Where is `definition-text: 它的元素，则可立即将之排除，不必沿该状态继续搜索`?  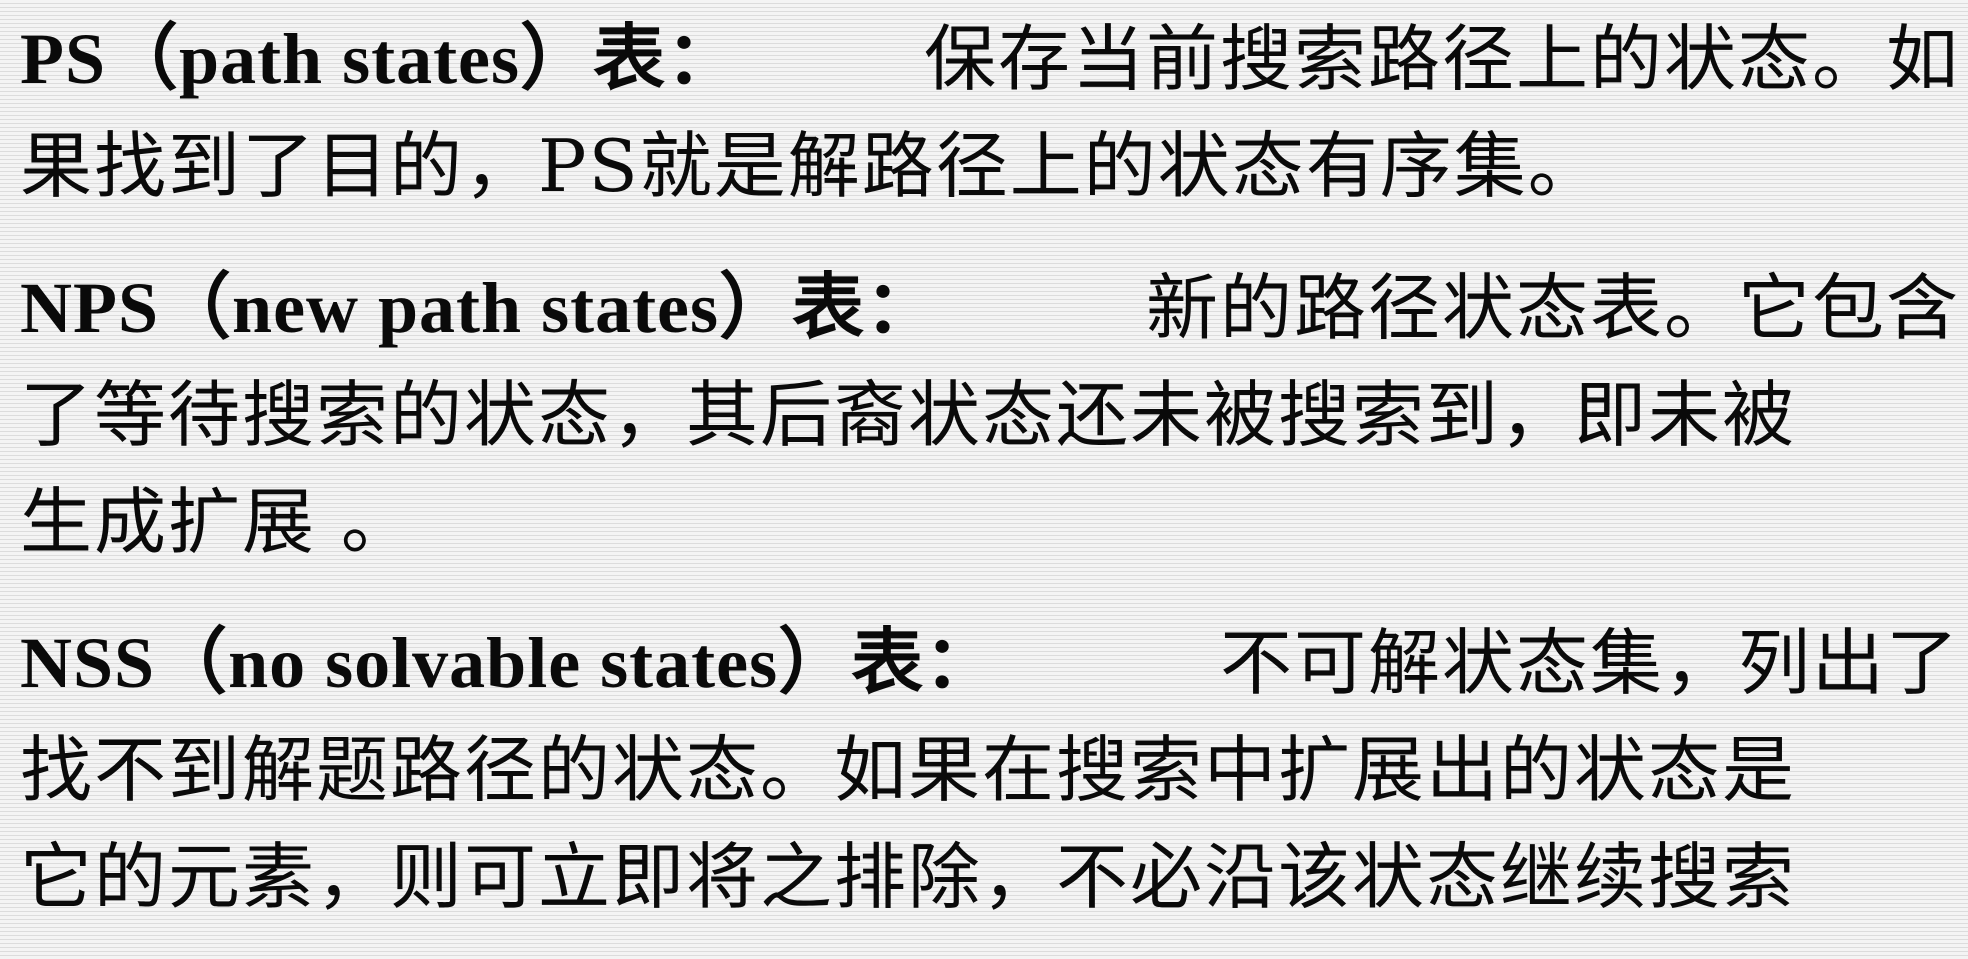
definition-text: 它的元素，则可立即将之排除，不必沿该状态继续搜索 is located at coordinates (908, 877).